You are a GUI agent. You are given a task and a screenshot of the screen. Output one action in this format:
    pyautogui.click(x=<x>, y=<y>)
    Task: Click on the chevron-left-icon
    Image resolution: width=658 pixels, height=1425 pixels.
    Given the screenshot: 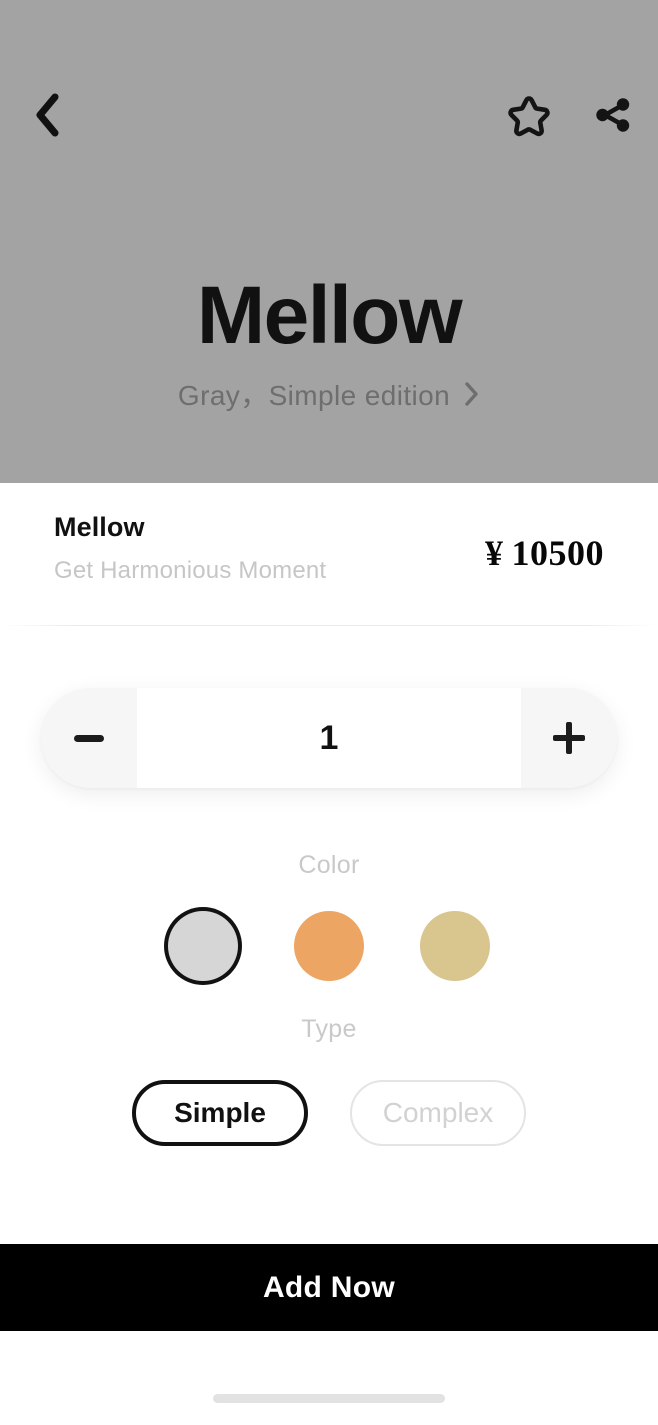 What is the action you would take?
    pyautogui.click(x=47, y=117)
    